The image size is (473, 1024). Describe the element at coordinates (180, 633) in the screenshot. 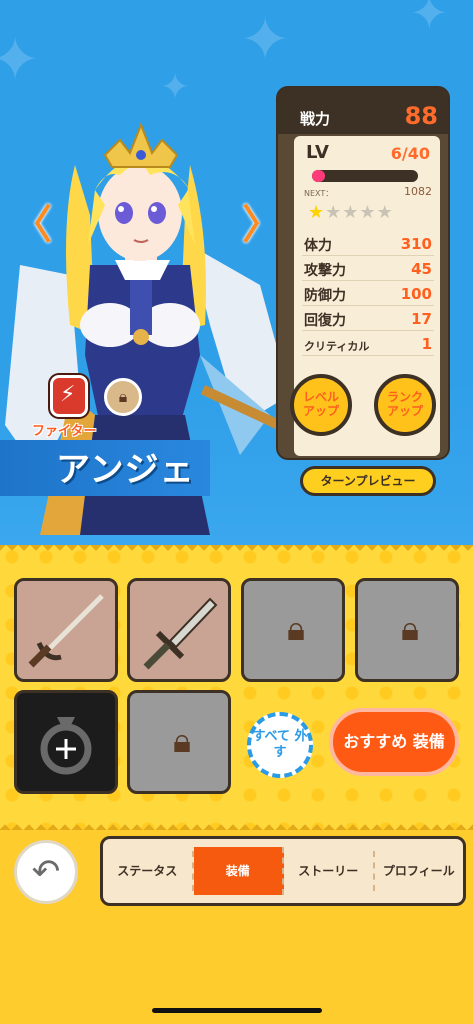

I see `sword-icon` at that location.